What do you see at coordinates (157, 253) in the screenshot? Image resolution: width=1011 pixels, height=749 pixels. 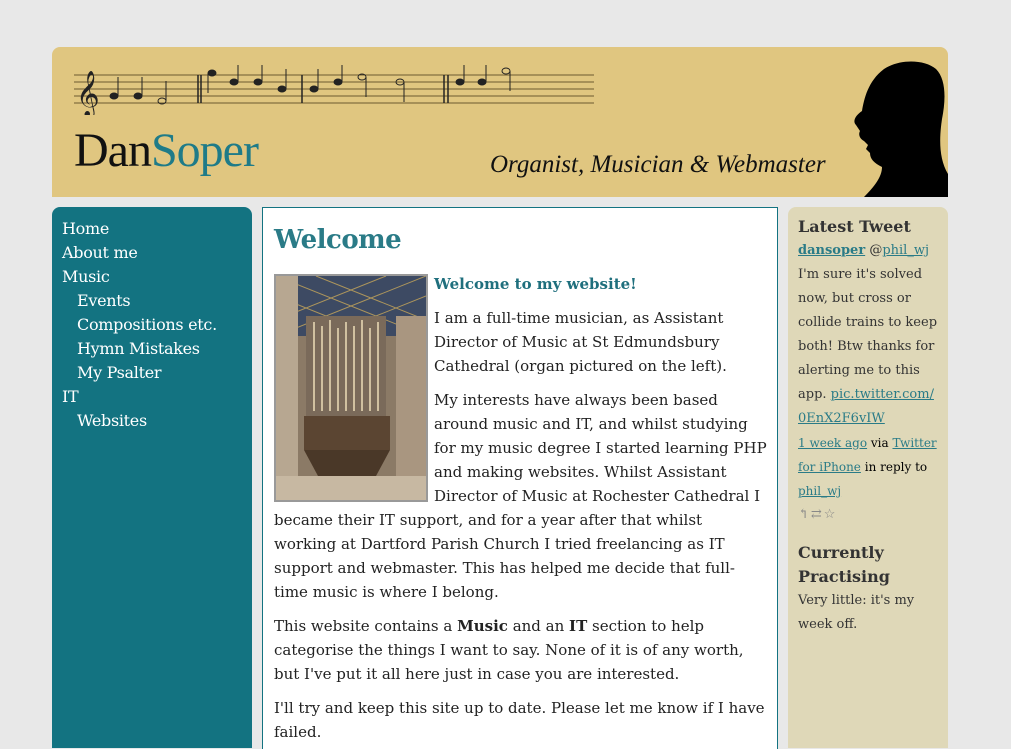 I see `nav-item-about-me: About me` at bounding box center [157, 253].